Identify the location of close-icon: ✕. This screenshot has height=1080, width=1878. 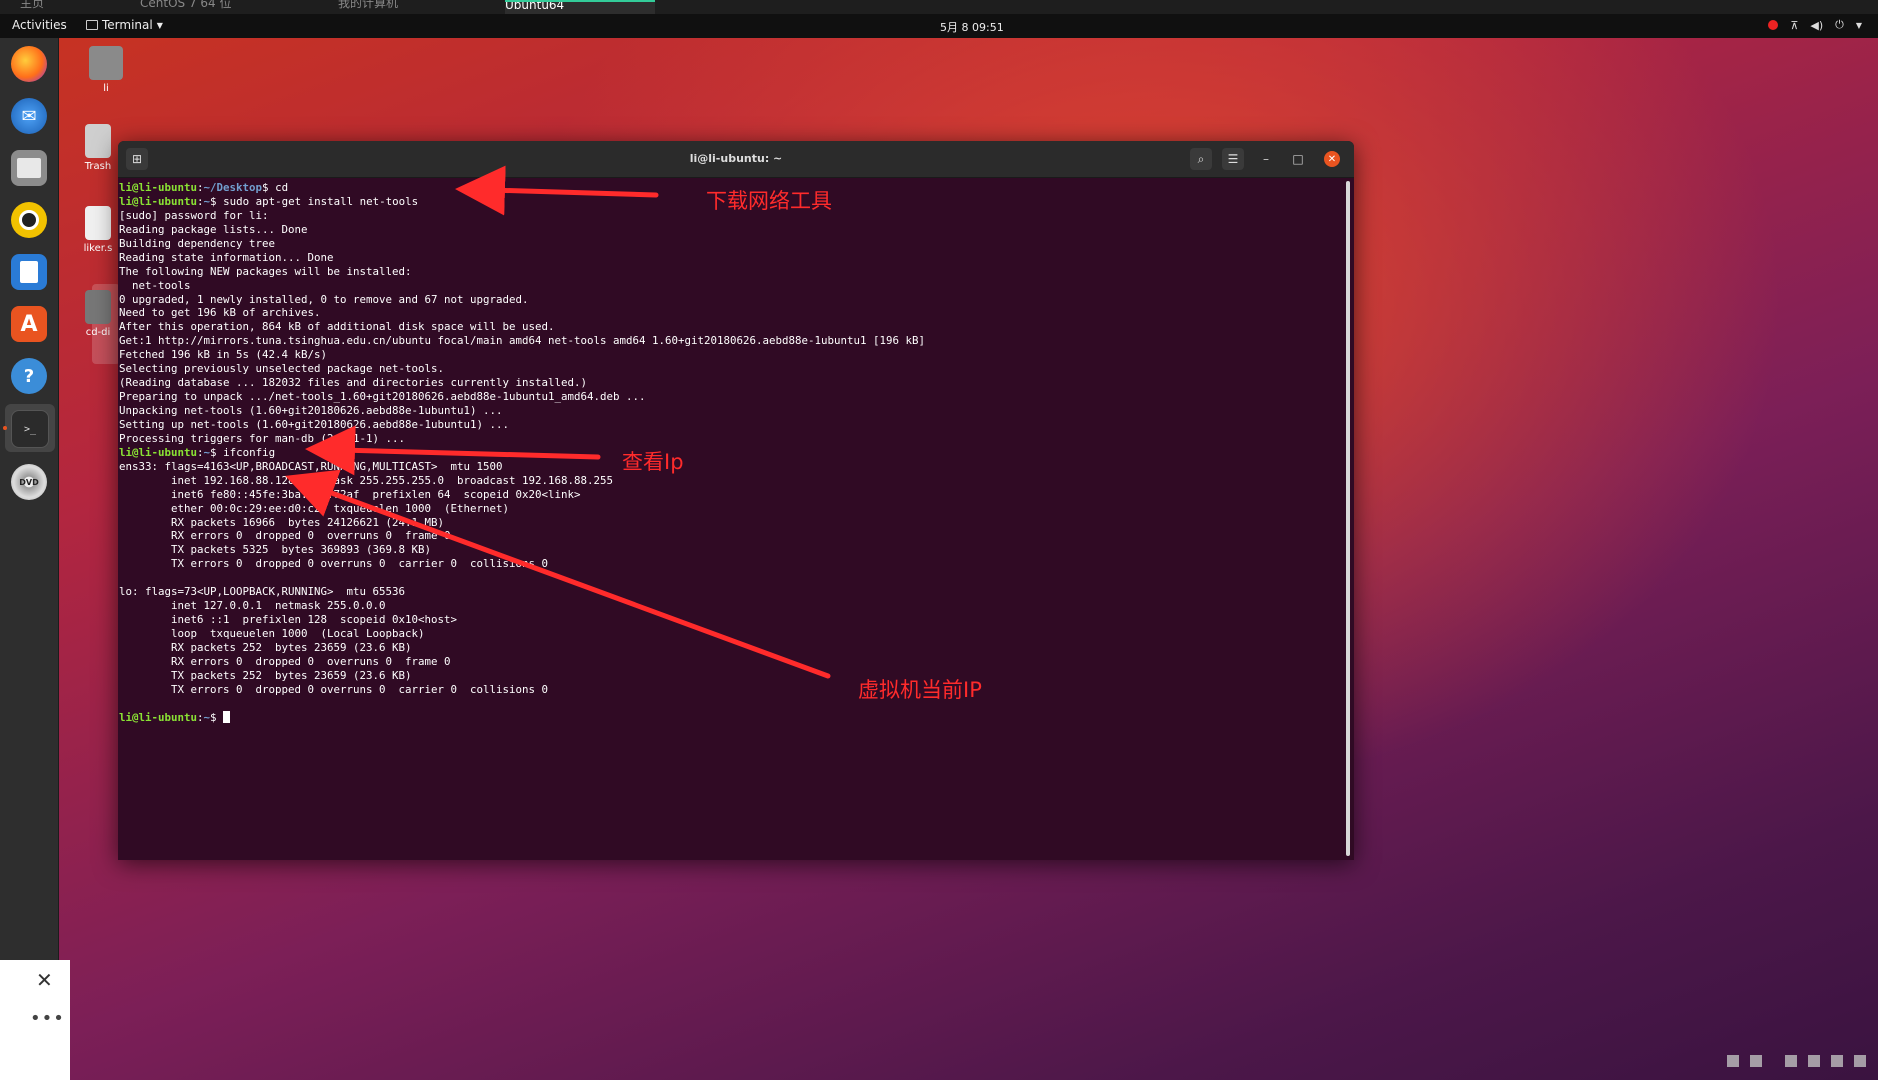
(44, 980).